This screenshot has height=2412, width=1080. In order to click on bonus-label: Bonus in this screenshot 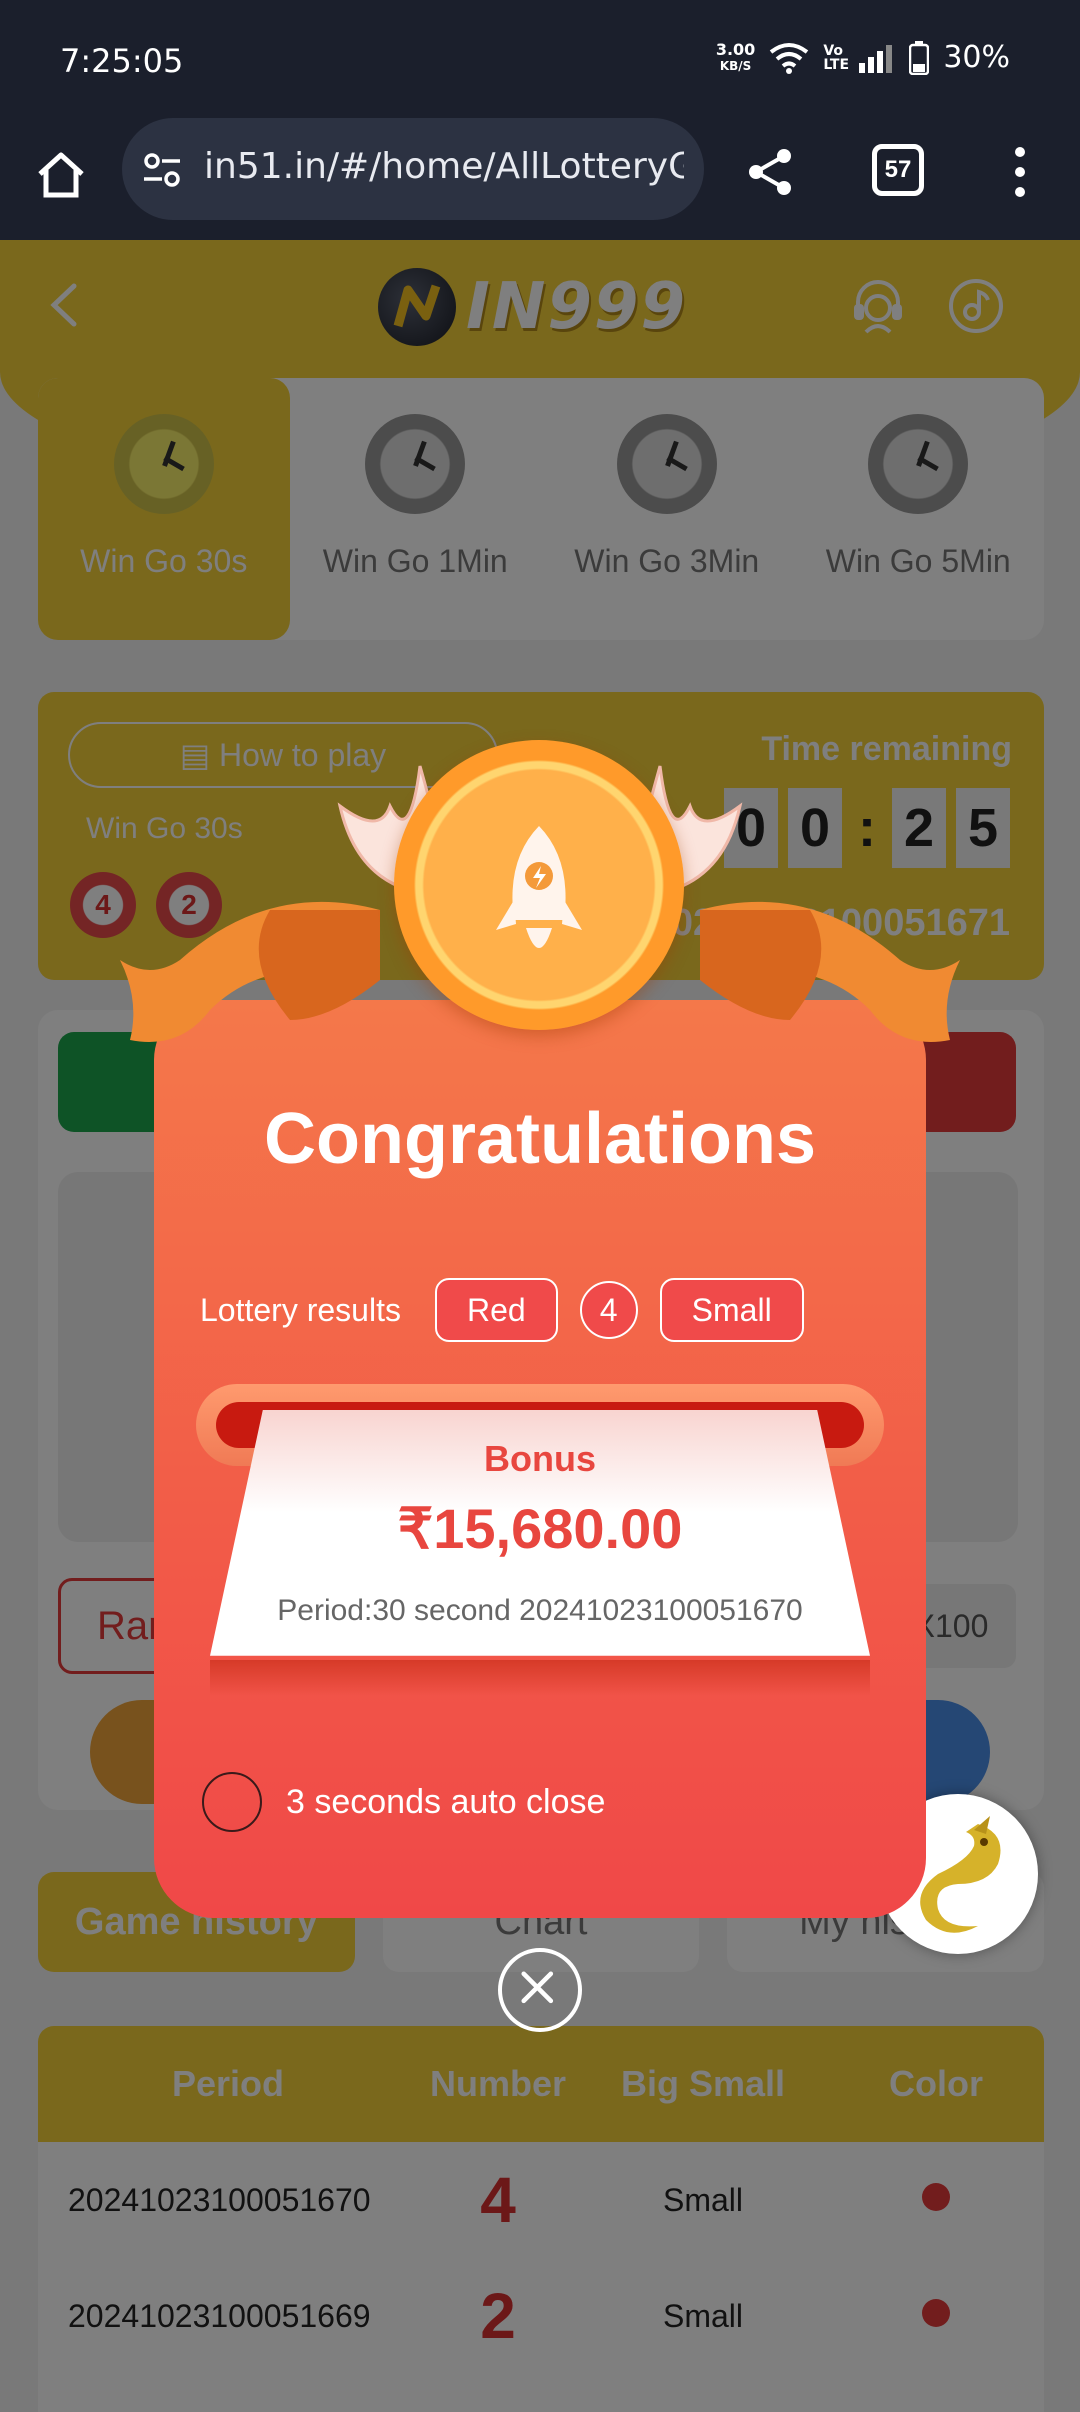, I will do `click(540, 1458)`.